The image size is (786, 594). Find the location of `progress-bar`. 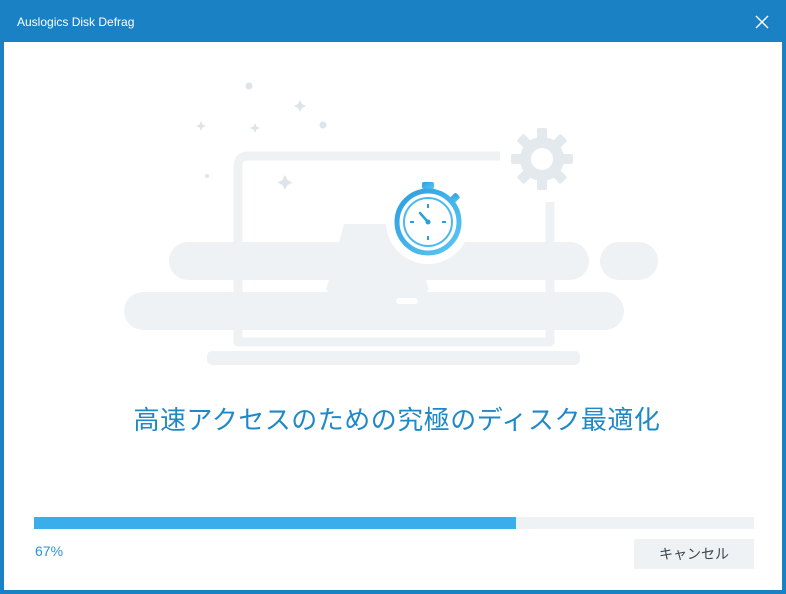

progress-bar is located at coordinates (394, 523).